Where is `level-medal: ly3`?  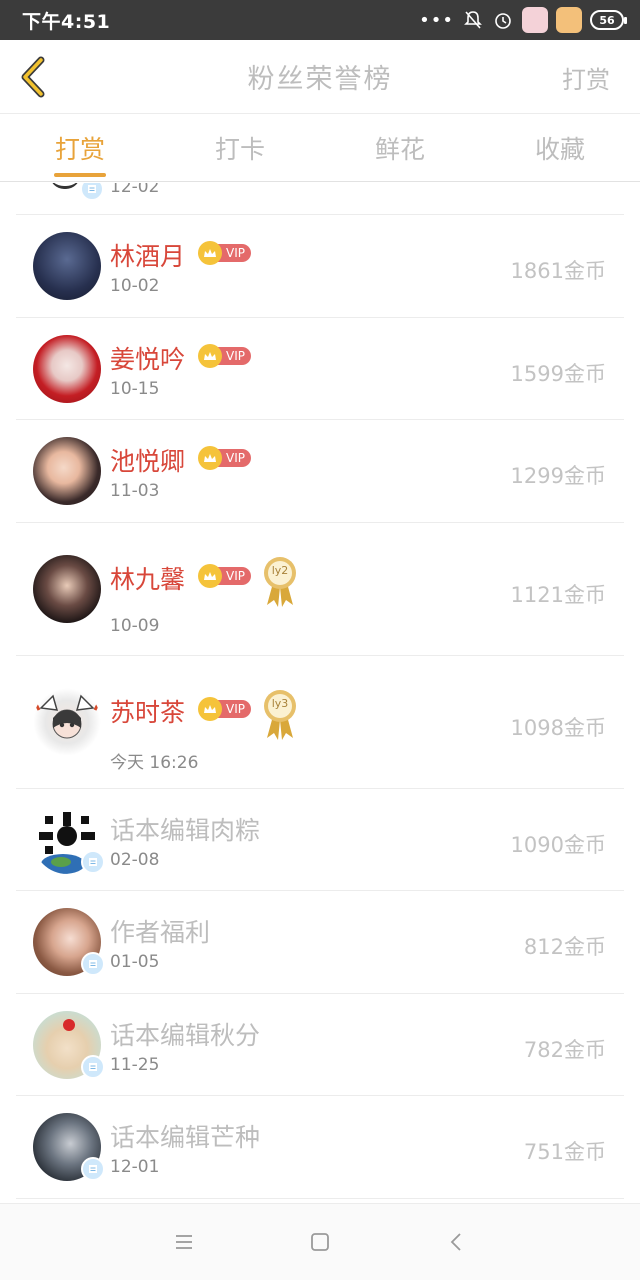
level-medal: ly3 is located at coordinates (280, 715).